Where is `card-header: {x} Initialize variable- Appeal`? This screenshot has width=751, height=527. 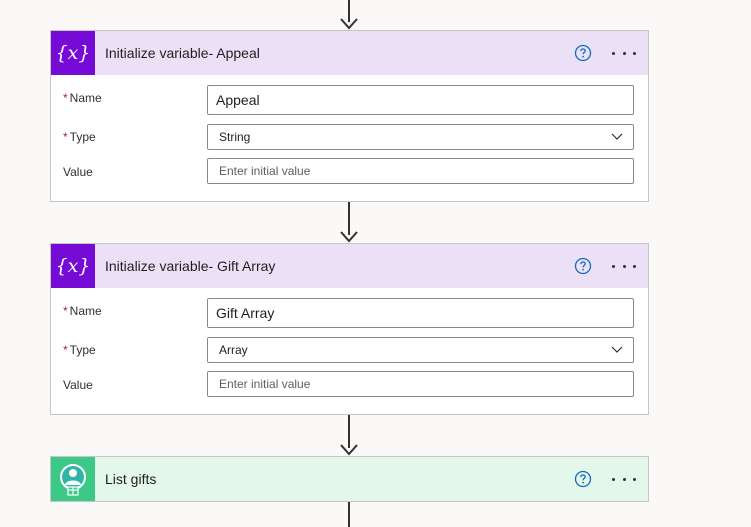
card-header: {x} Initialize variable- Appeal is located at coordinates (349, 53).